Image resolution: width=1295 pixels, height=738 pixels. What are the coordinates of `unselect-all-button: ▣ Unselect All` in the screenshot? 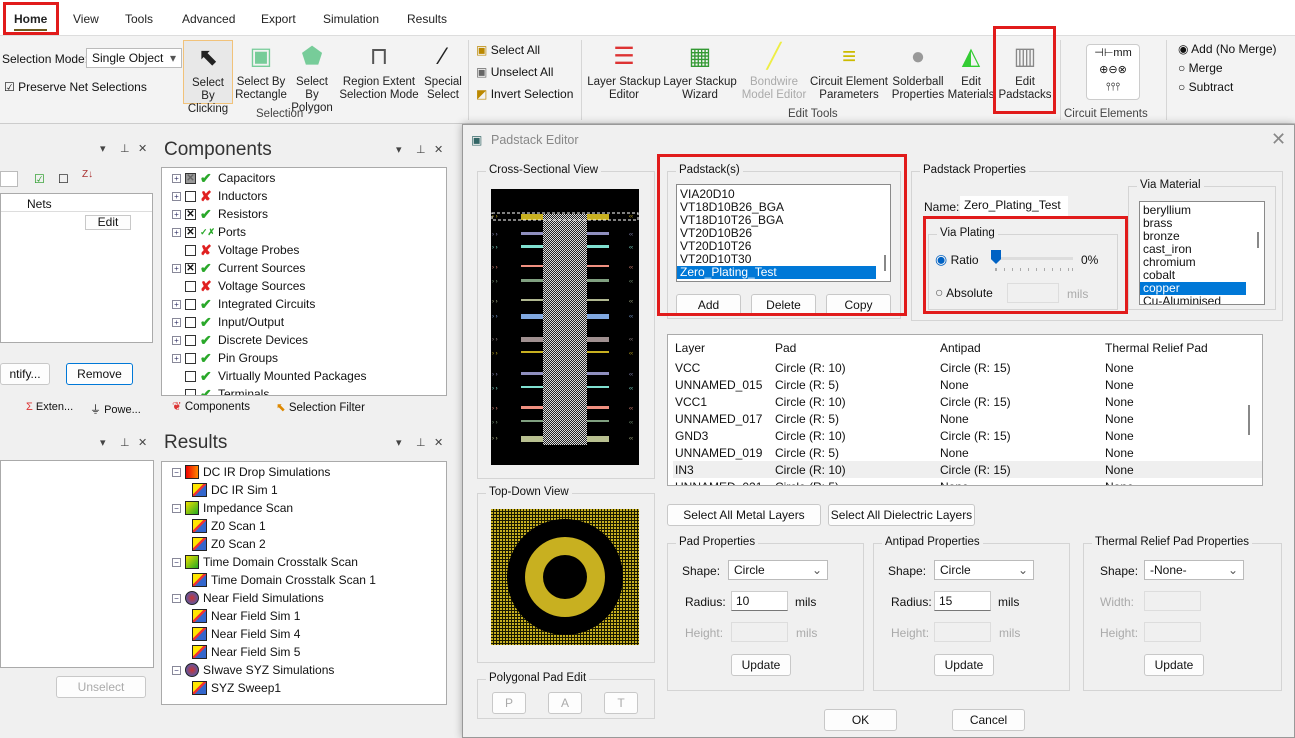 It's located at (514, 72).